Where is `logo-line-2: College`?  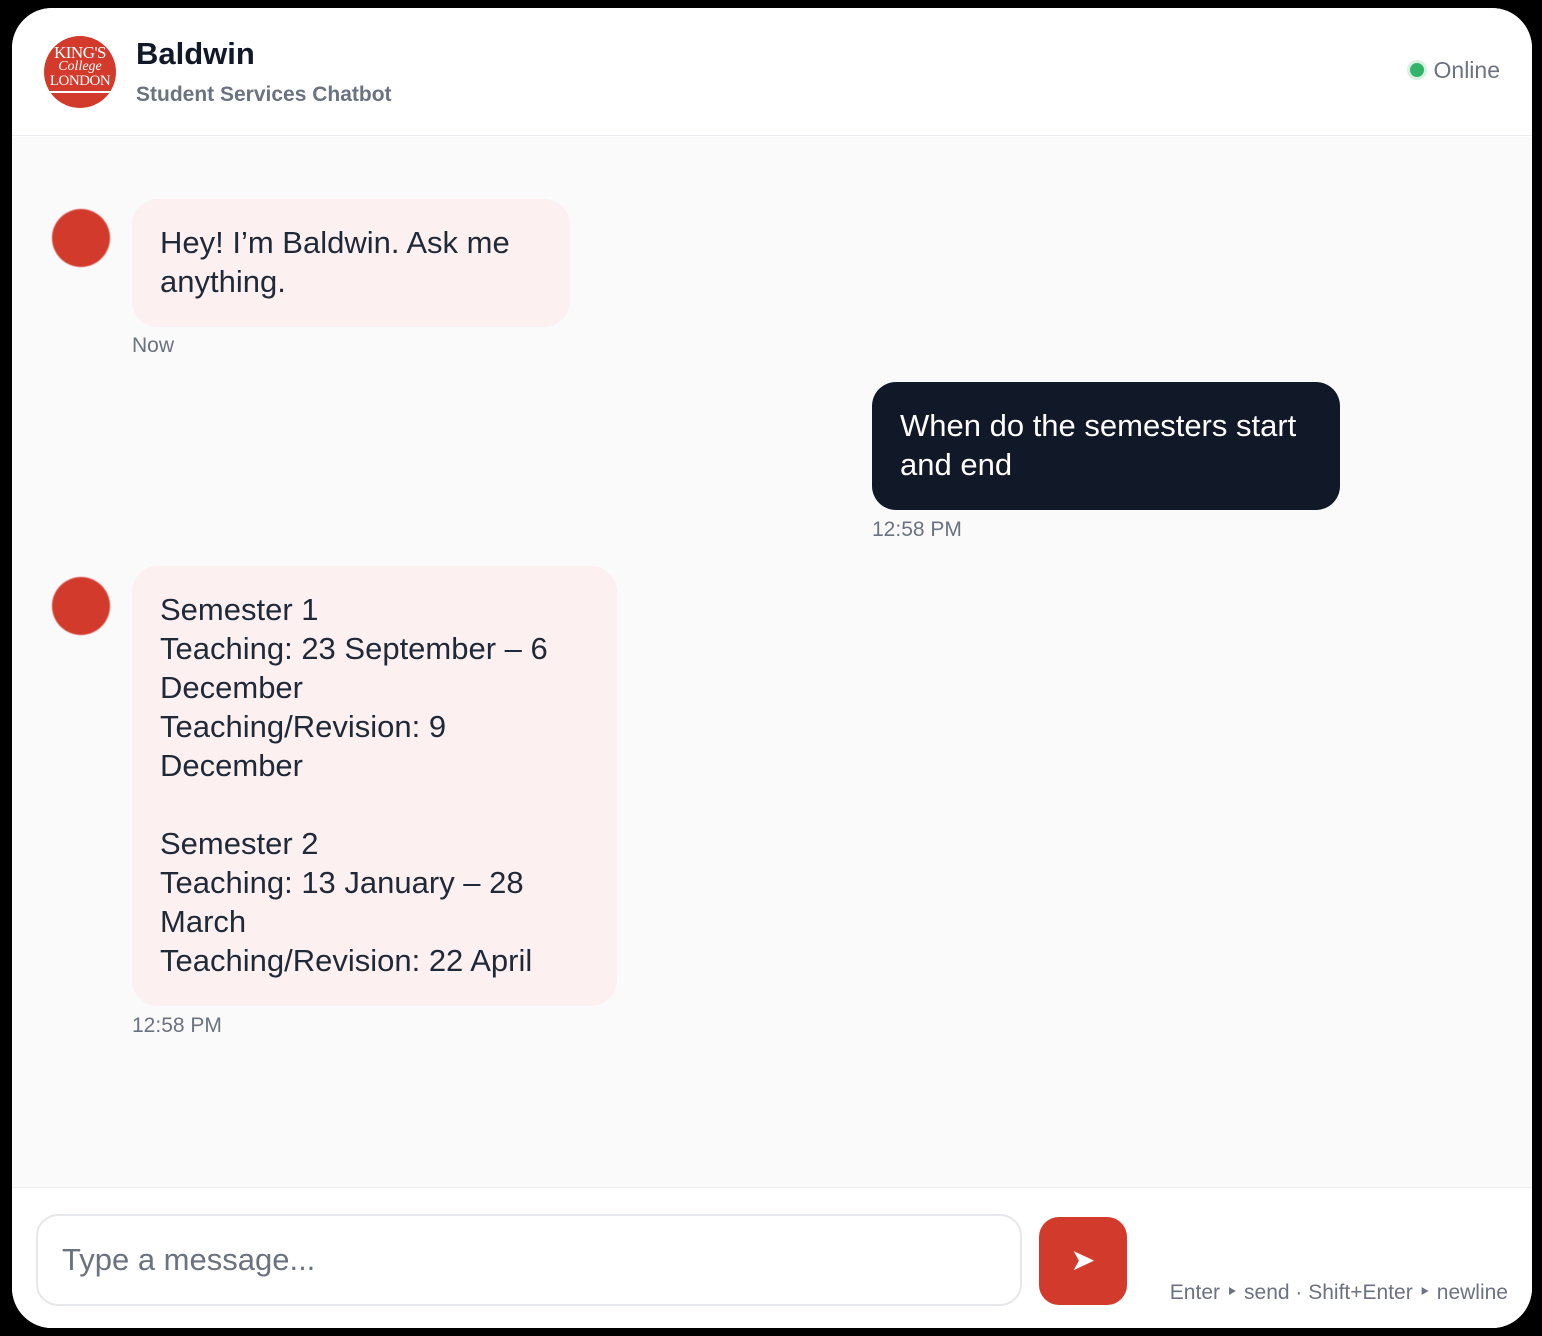 logo-line-2: College is located at coordinates (80, 66).